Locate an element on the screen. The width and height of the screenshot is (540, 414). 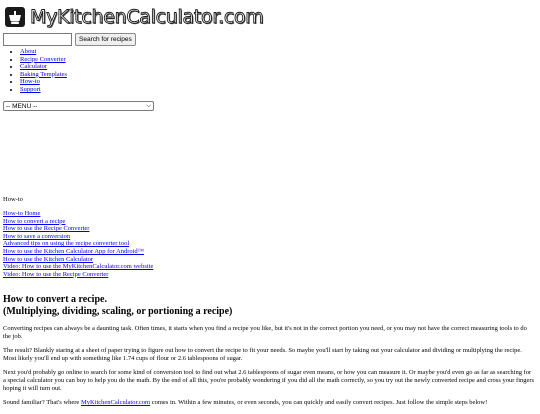
nav-item-support: Support is located at coordinates (43, 90).